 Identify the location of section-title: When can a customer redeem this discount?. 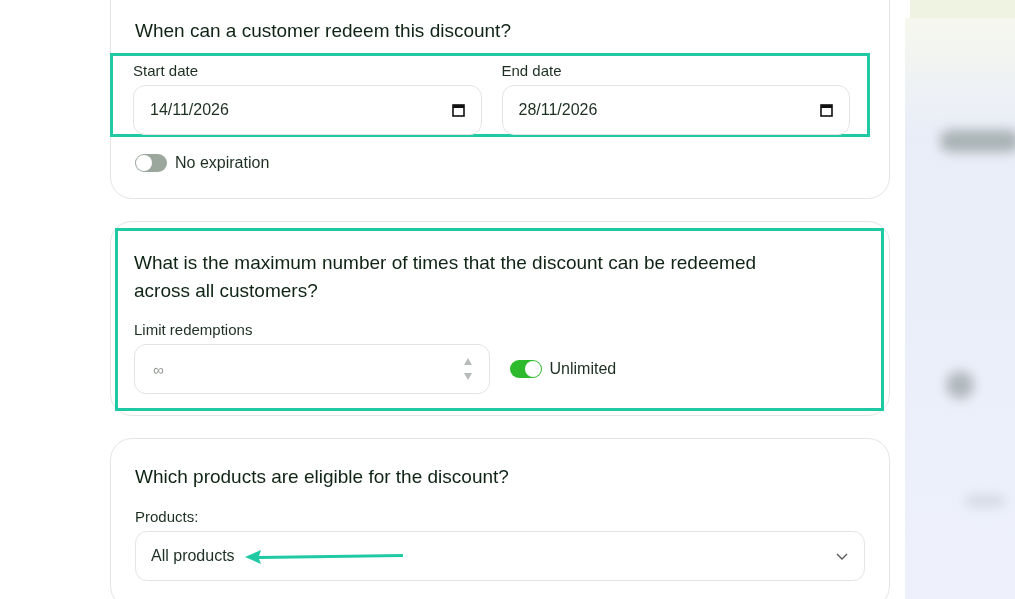
(323, 31).